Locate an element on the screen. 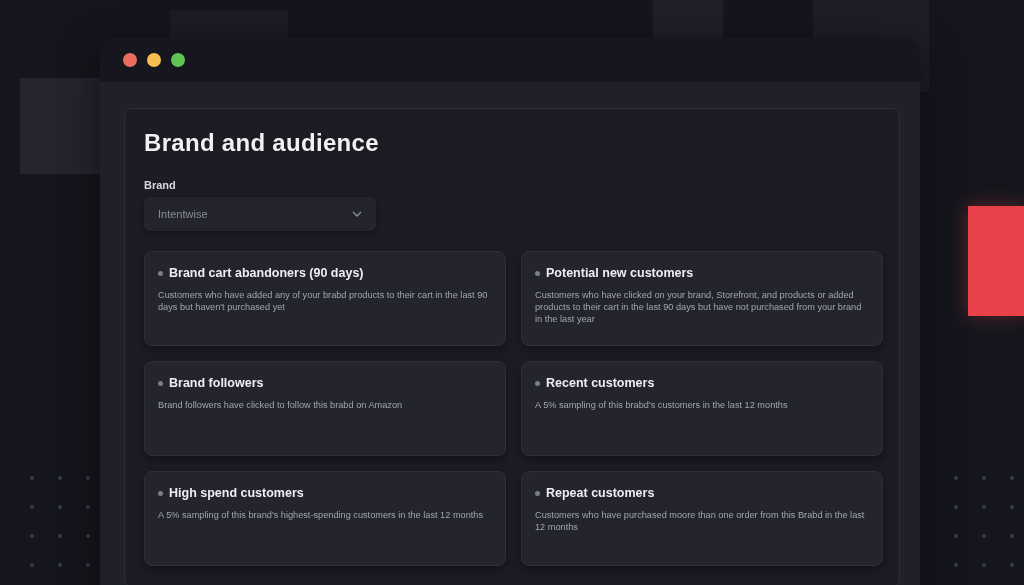 This screenshot has width=1024, height=585. audience-card: Potential new customers Customers who have clicked on your brand, Storefront, and products or added products to their cart in the last 90 days but have not purchased from your brand in the last year is located at coordinates (702, 298).